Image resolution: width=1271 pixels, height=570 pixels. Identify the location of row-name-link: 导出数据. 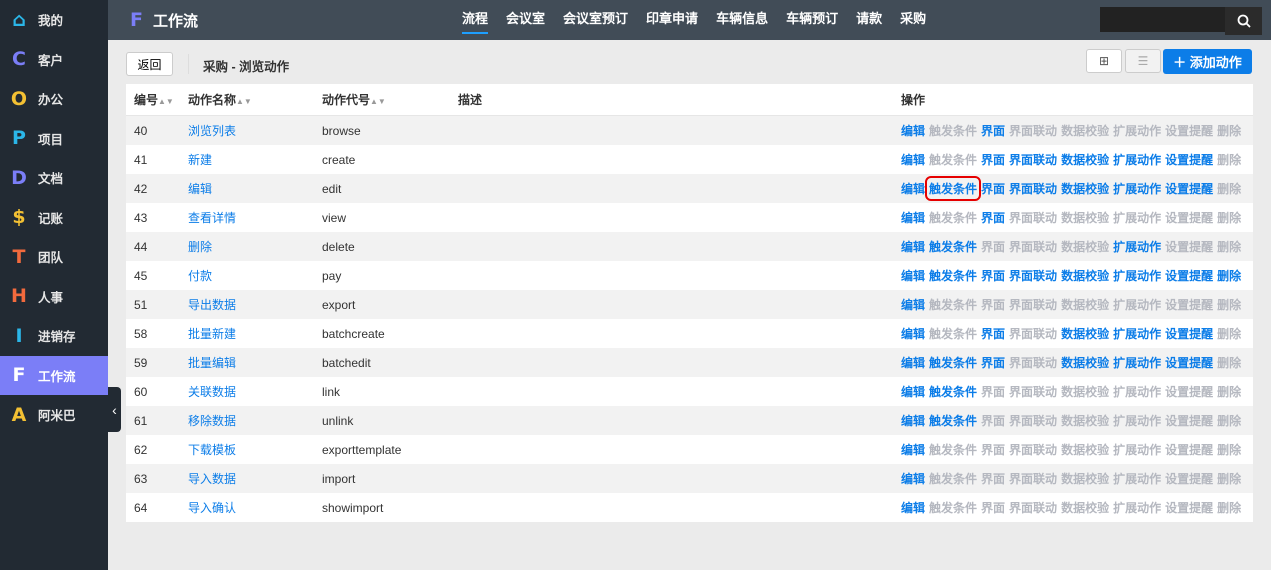
(212, 304).